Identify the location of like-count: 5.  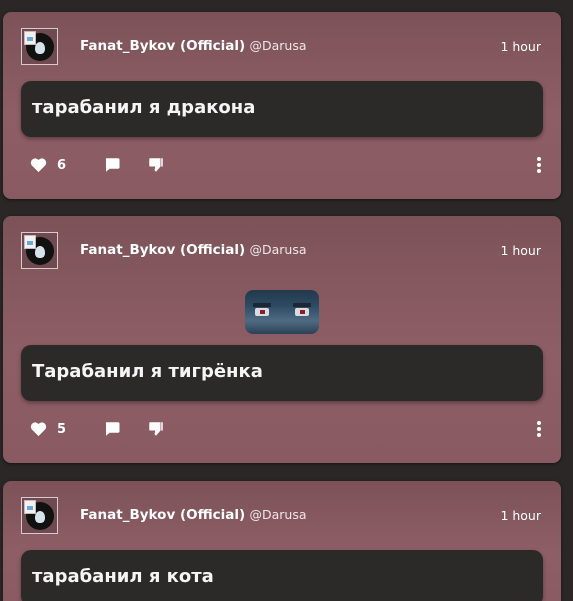
(62, 429).